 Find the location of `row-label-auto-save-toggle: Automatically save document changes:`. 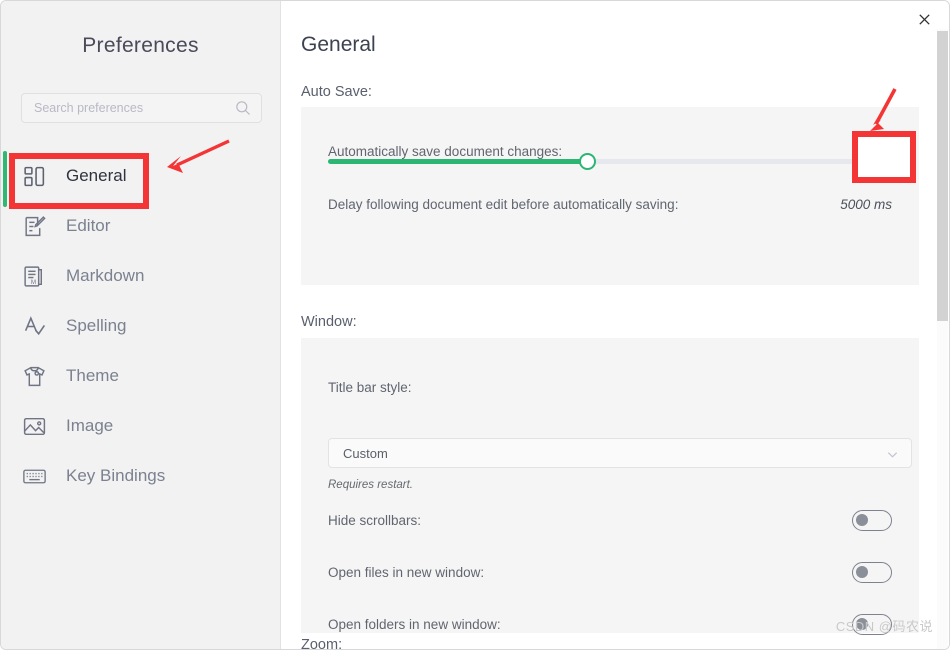

row-label-auto-save-toggle: Automatically save document changes: is located at coordinates (445, 151).